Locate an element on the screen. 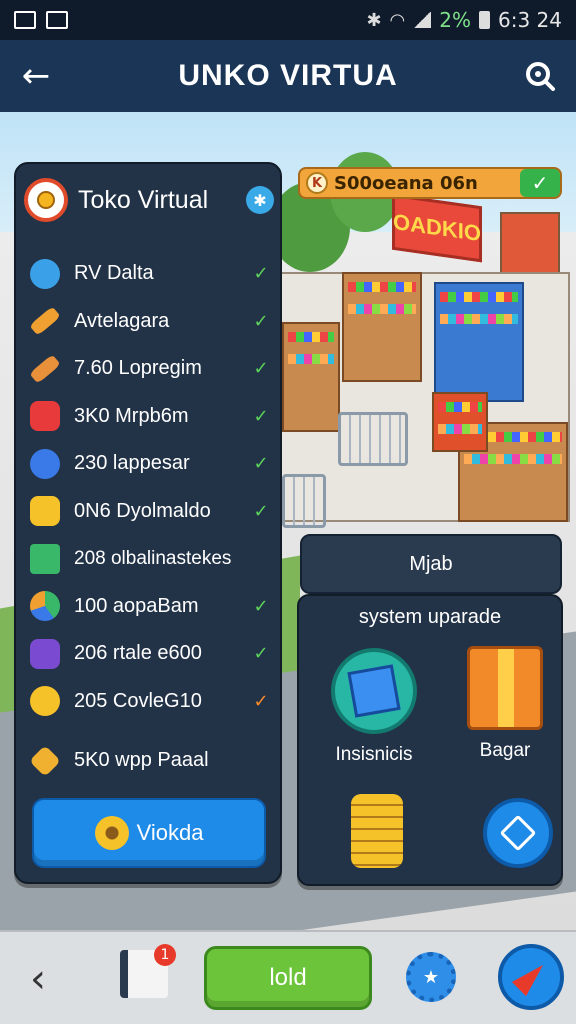 The image size is (576, 1024). battery-icon is located at coordinates (484, 20).